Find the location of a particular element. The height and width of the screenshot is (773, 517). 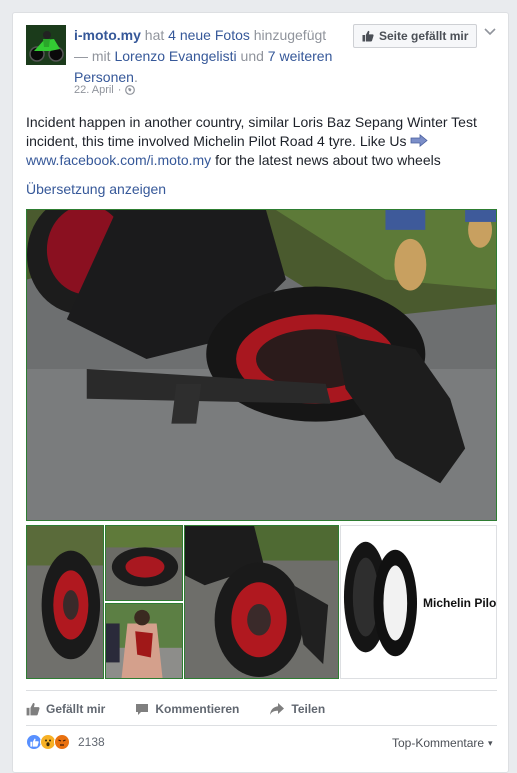

page-name-link: i-moto.my is located at coordinates (107, 35).